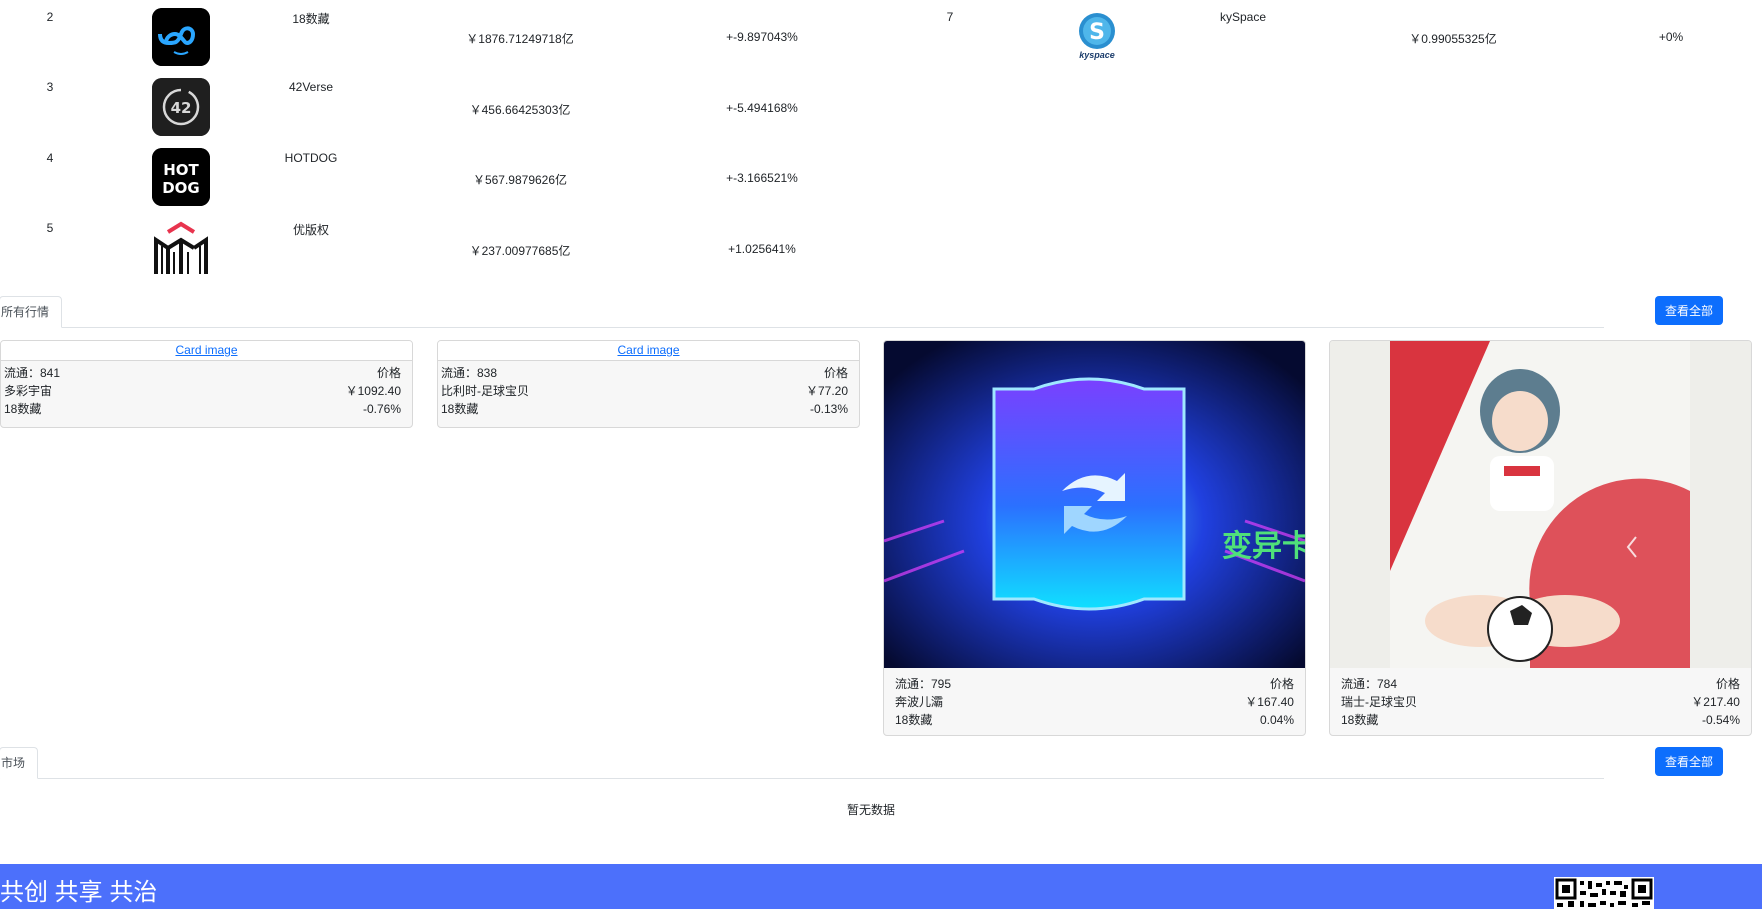  I want to click on circulation: 流通：838, so click(469, 373).